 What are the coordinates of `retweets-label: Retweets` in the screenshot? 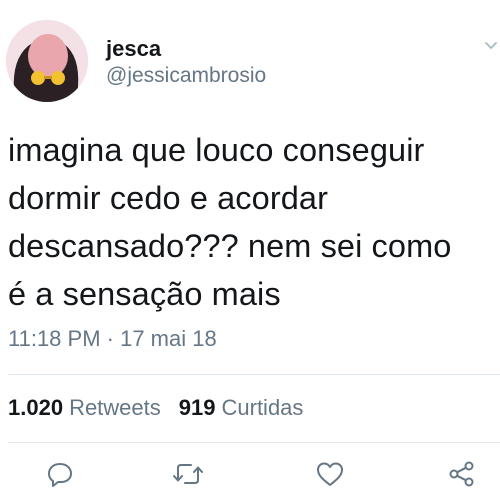 It's located at (115, 407).